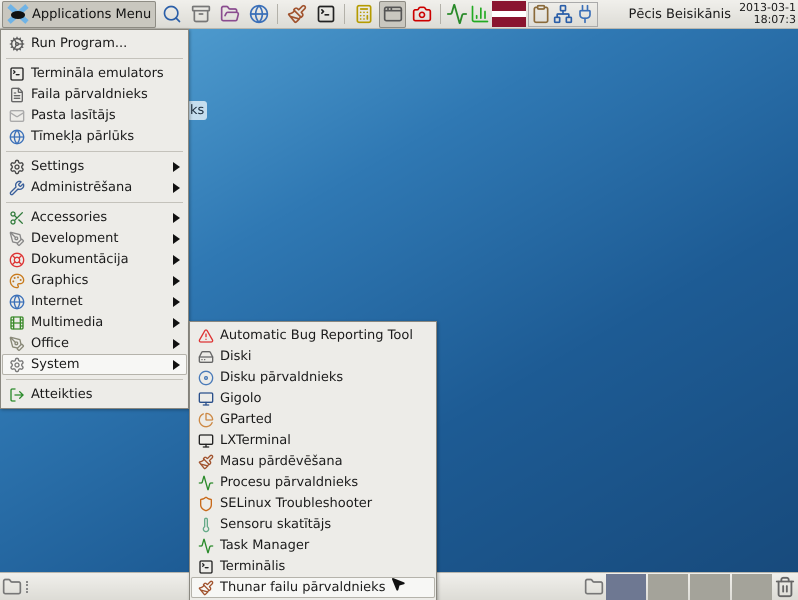 This screenshot has width=798, height=600. What do you see at coordinates (94, 187) in the screenshot?
I see `menu-item: Administrēšana` at bounding box center [94, 187].